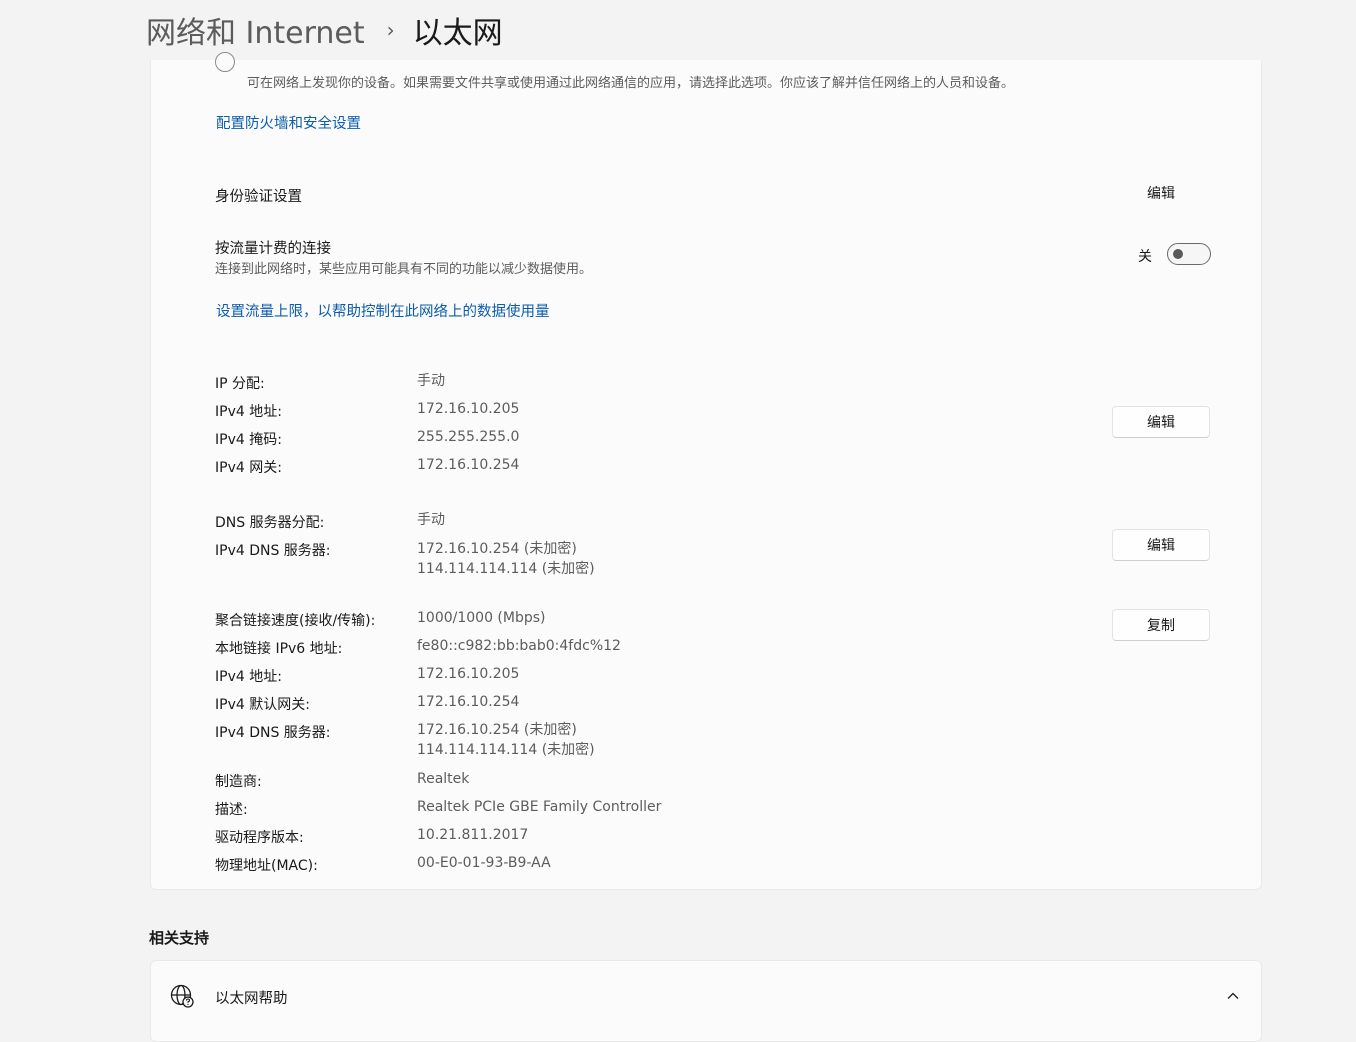 This screenshot has width=1356, height=1042. Describe the element at coordinates (270, 523) in the screenshot. I see `dns-assignment-key: DNS 服务器分配:` at that location.